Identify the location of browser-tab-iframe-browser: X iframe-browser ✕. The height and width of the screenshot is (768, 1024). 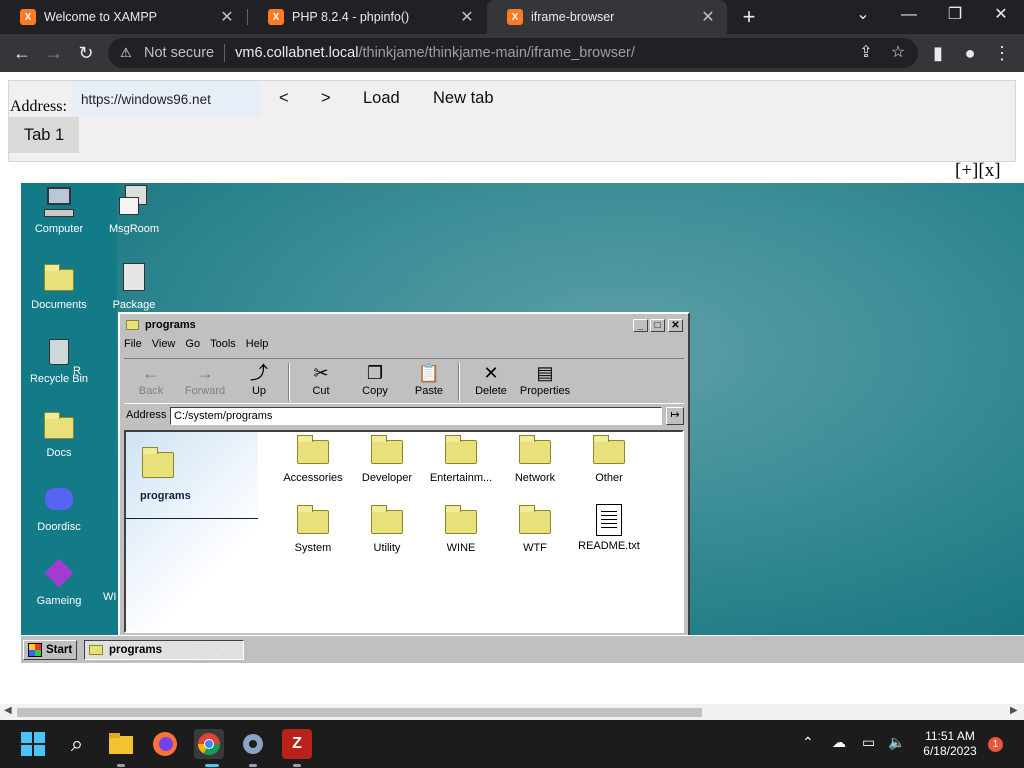
(607, 17).